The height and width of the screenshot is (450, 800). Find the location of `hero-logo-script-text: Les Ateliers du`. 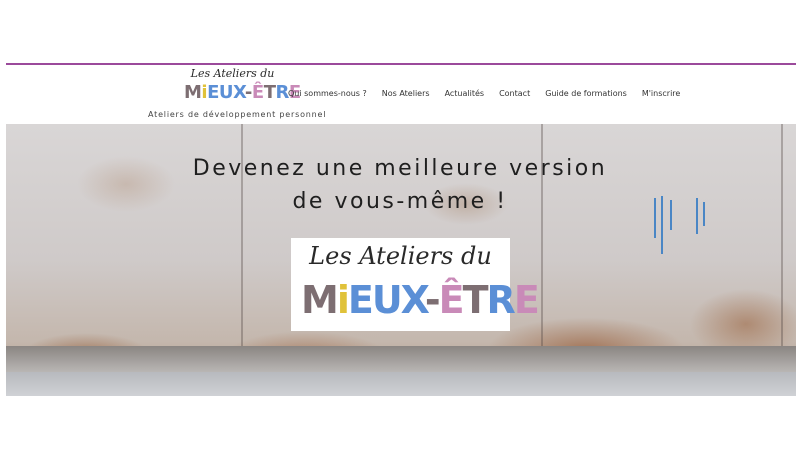

hero-logo-script-text: Les Ateliers du is located at coordinates (400, 256).